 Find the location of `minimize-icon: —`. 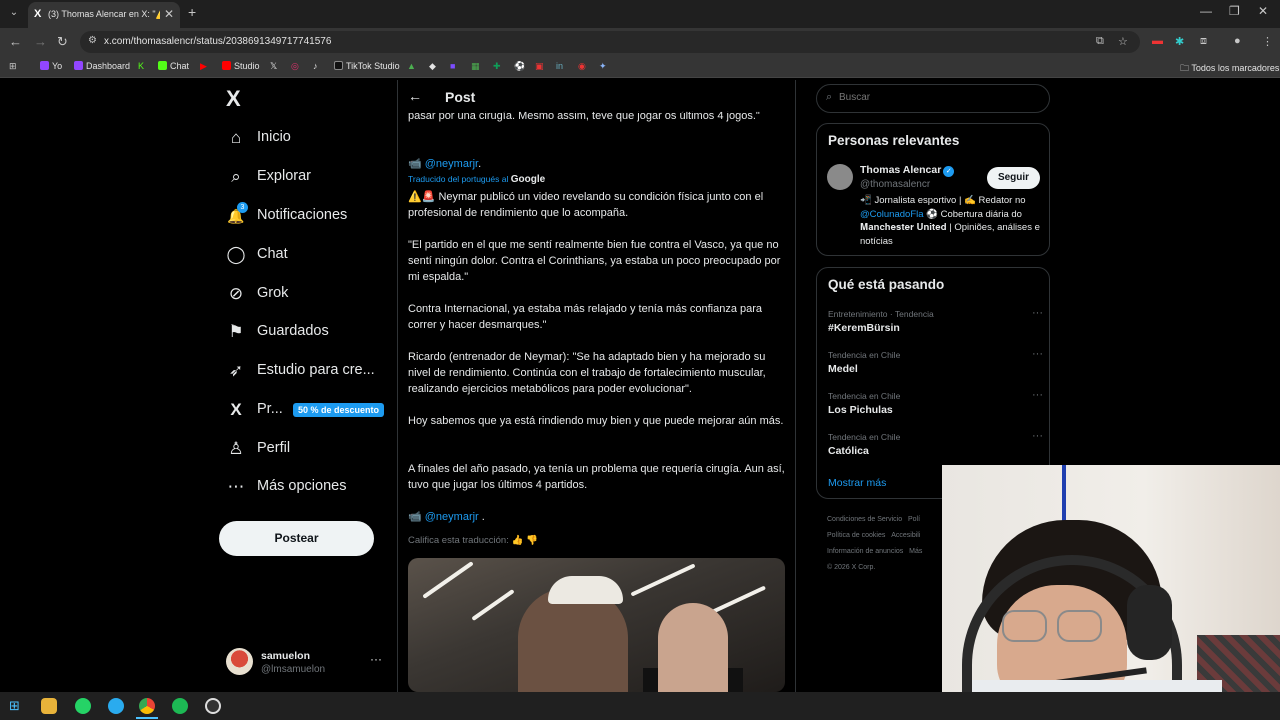

minimize-icon: — is located at coordinates (1206, 11).